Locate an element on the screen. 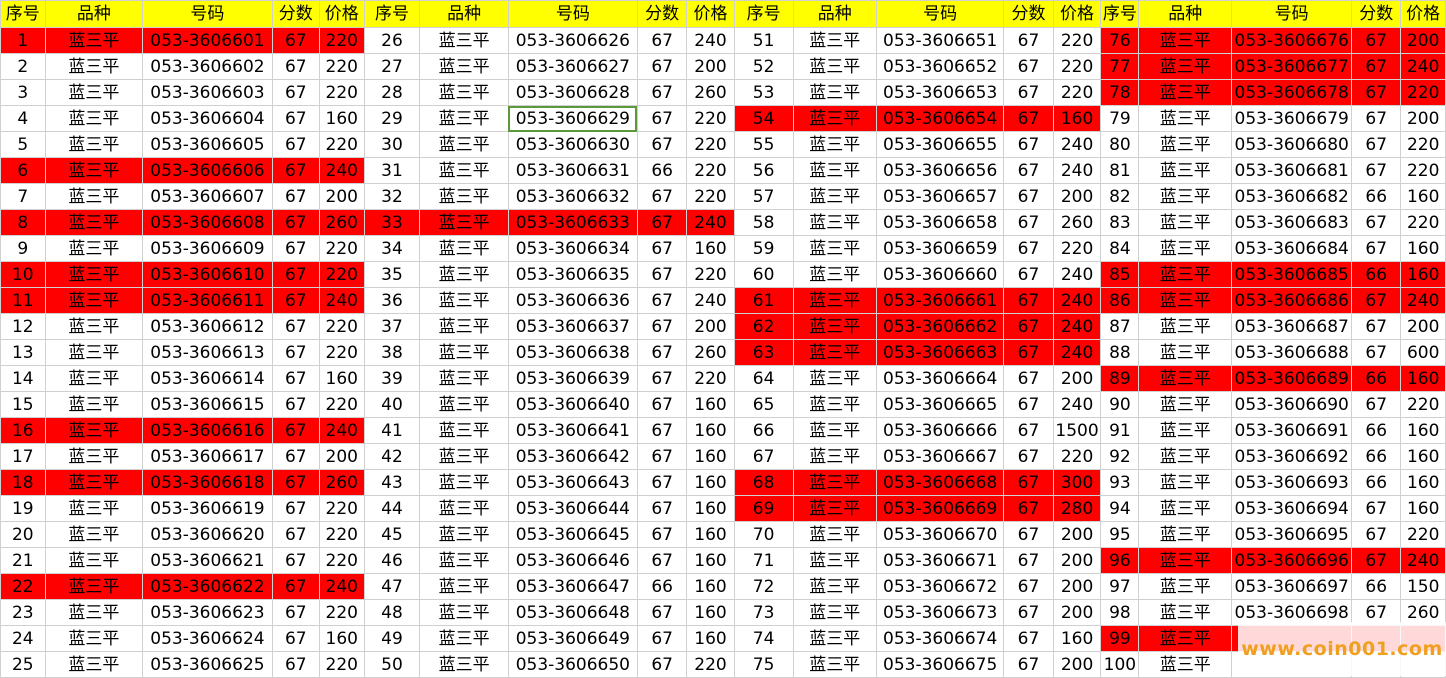  seq-cell: 87 is located at coordinates (1120, 326).